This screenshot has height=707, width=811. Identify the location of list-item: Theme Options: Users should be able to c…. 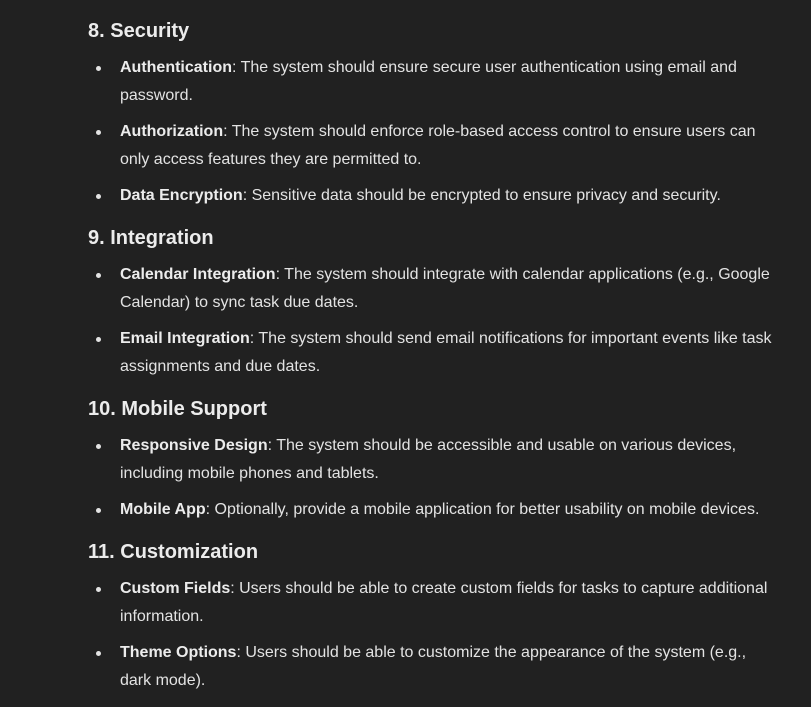
(433, 667).